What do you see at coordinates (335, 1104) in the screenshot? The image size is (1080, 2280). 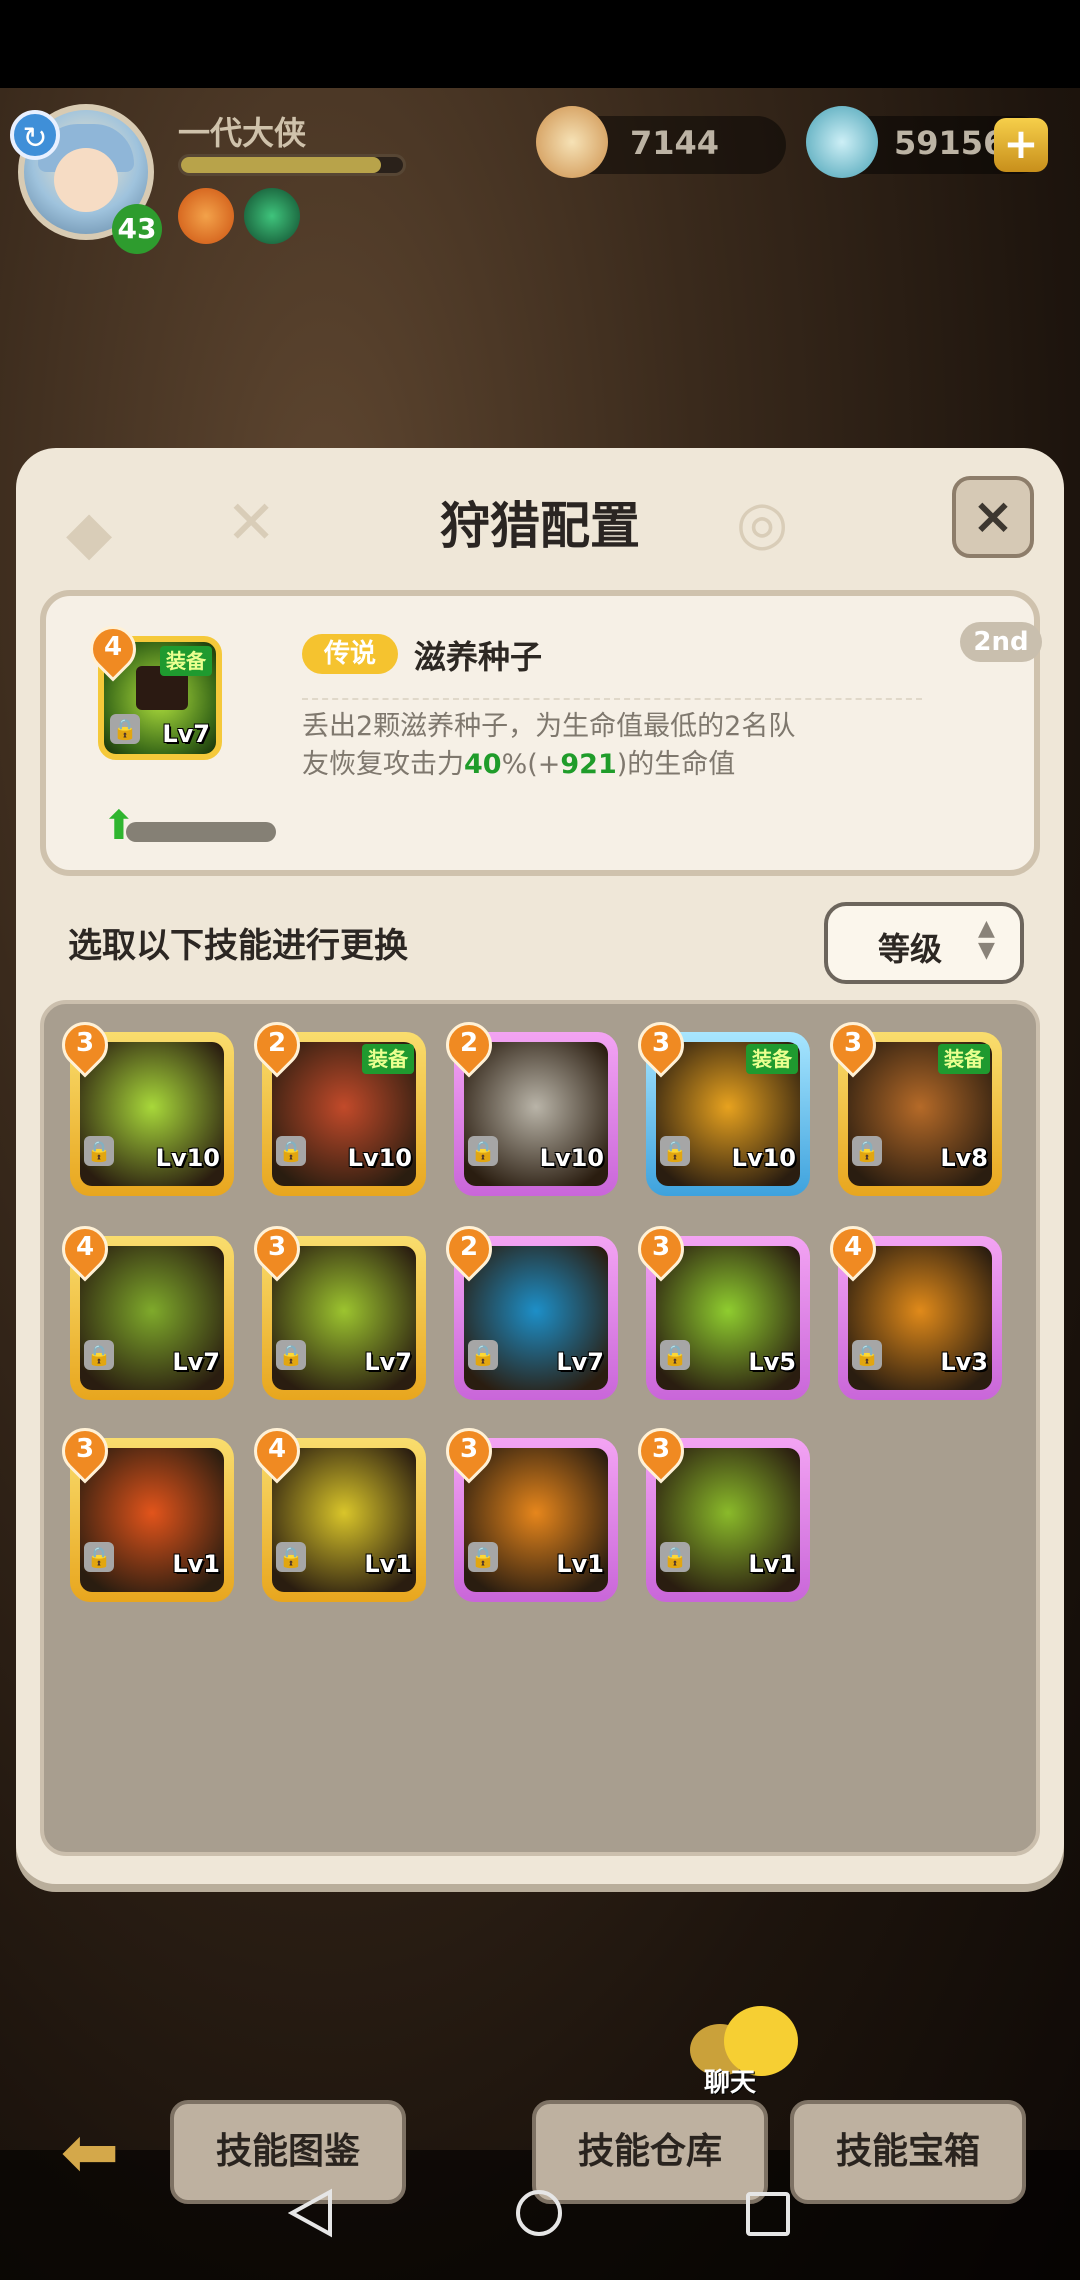 I see `skill-tile: 装备 🔒 Lv10 2` at bounding box center [335, 1104].